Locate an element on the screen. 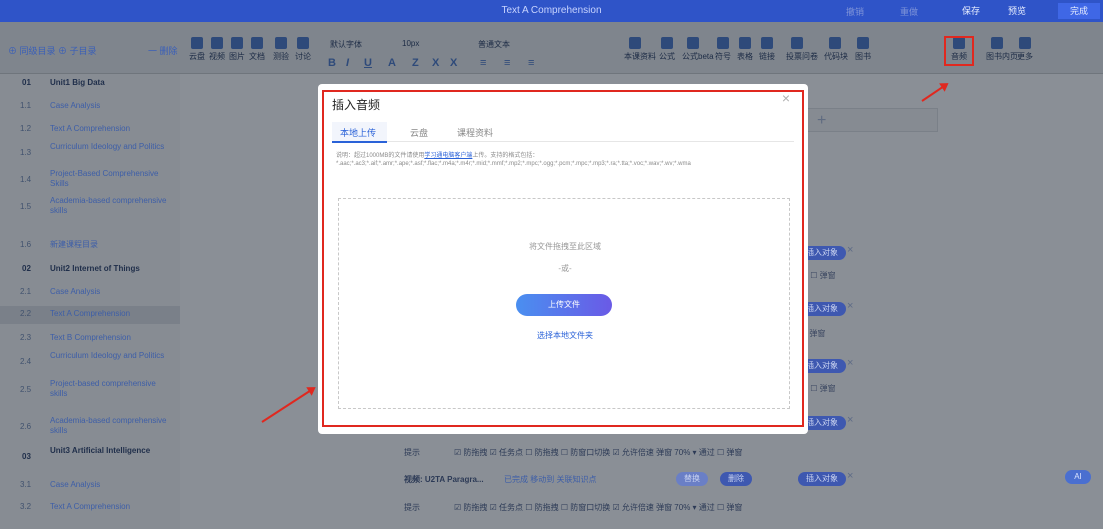 The height and width of the screenshot is (529, 1103). superscript-button: X is located at coordinates (435, 63).